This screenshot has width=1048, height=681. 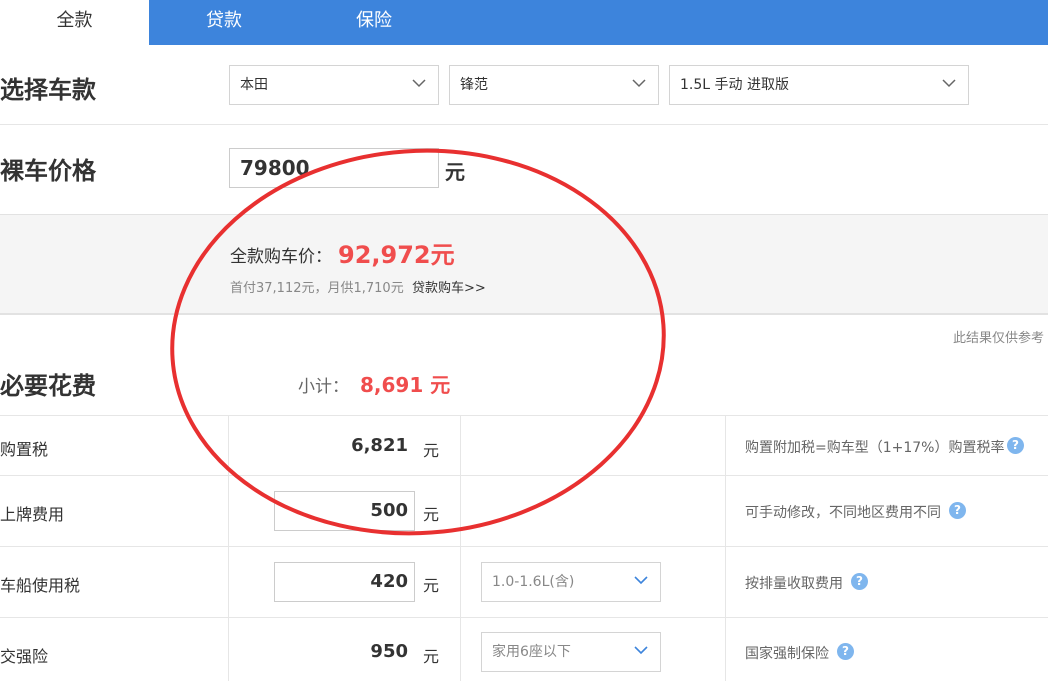 I want to click on plate-fee-input: 500, so click(x=344, y=511).